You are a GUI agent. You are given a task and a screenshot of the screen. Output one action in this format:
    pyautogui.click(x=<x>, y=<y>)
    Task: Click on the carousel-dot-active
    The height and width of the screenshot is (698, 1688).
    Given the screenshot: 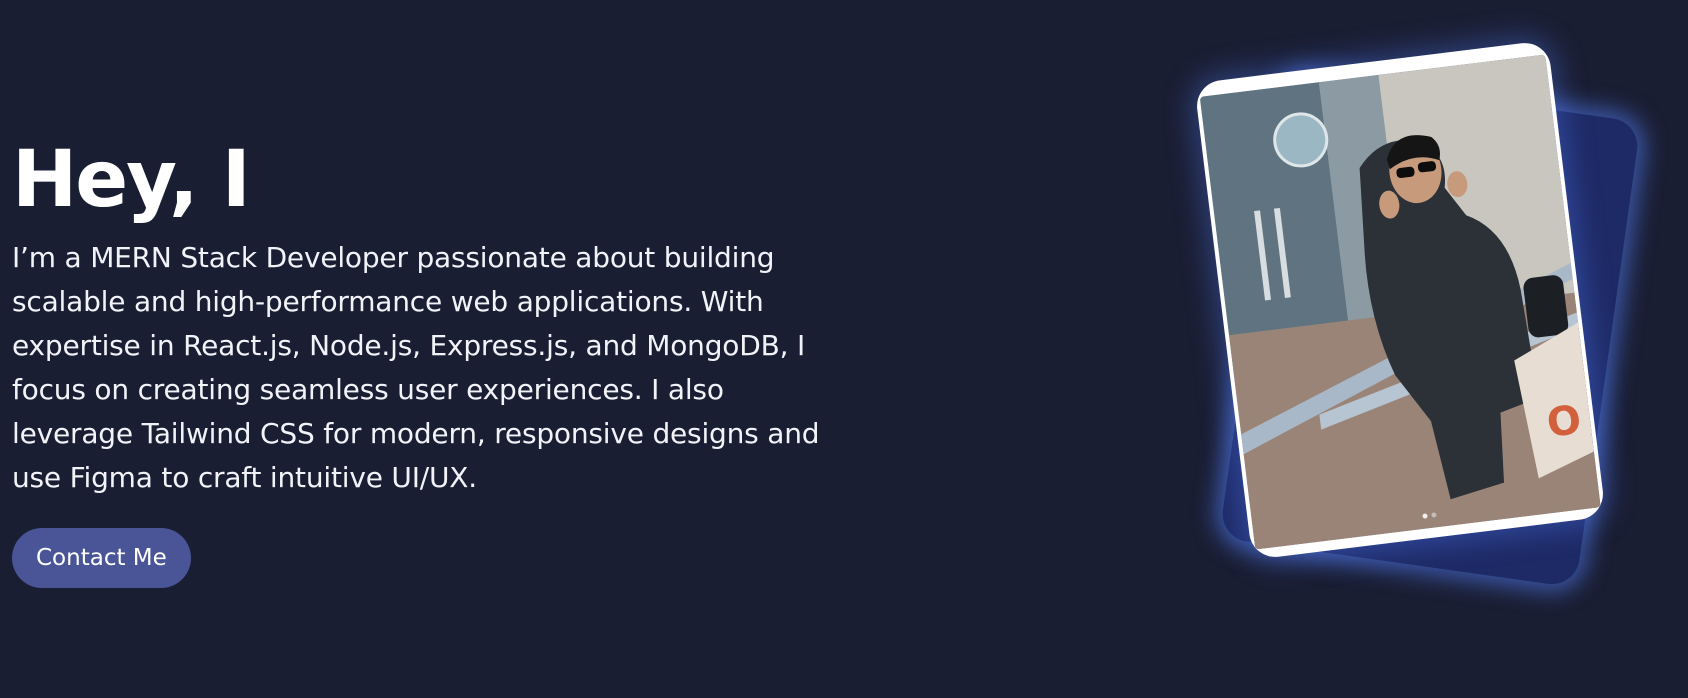 What is the action you would take?
    pyautogui.click(x=1425, y=516)
    